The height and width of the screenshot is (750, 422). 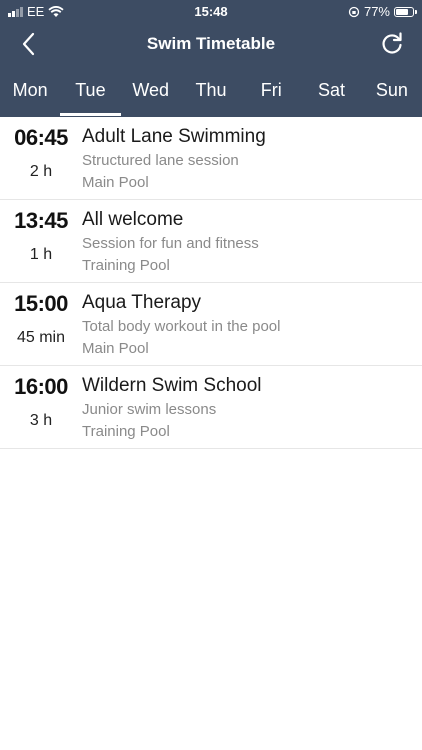 I want to click on battery-percent: 77%, so click(x=376, y=11).